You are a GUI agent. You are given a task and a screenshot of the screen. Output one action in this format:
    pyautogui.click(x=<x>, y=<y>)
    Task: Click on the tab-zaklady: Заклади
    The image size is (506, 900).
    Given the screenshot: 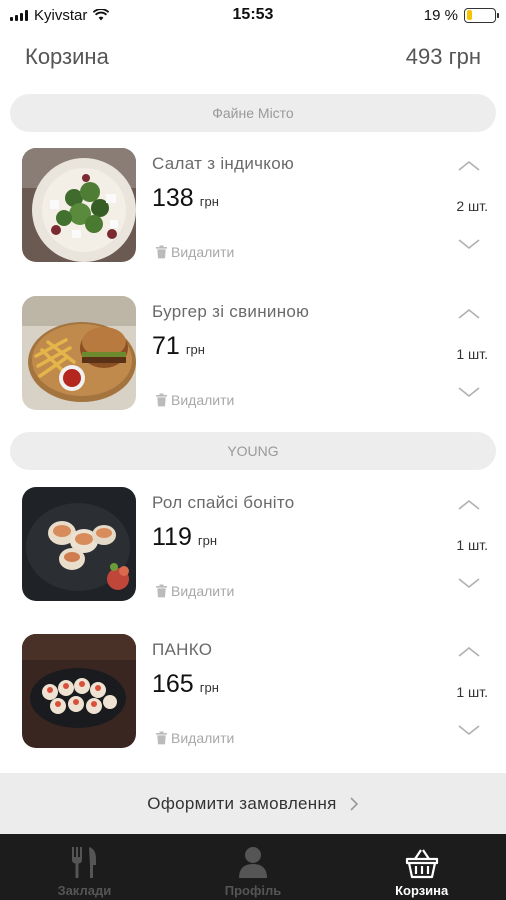 What is the action you would take?
    pyautogui.click(x=84, y=867)
    